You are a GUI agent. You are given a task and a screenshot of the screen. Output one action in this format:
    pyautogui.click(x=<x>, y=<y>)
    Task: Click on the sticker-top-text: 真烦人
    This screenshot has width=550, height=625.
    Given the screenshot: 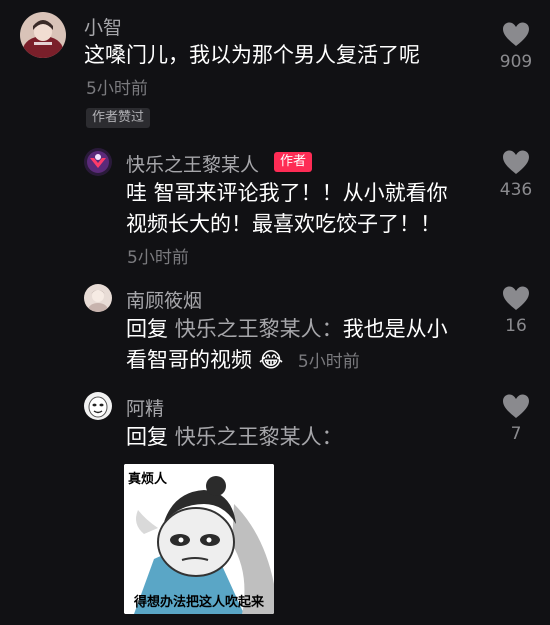 What is the action you would take?
    pyautogui.click(x=148, y=479)
    